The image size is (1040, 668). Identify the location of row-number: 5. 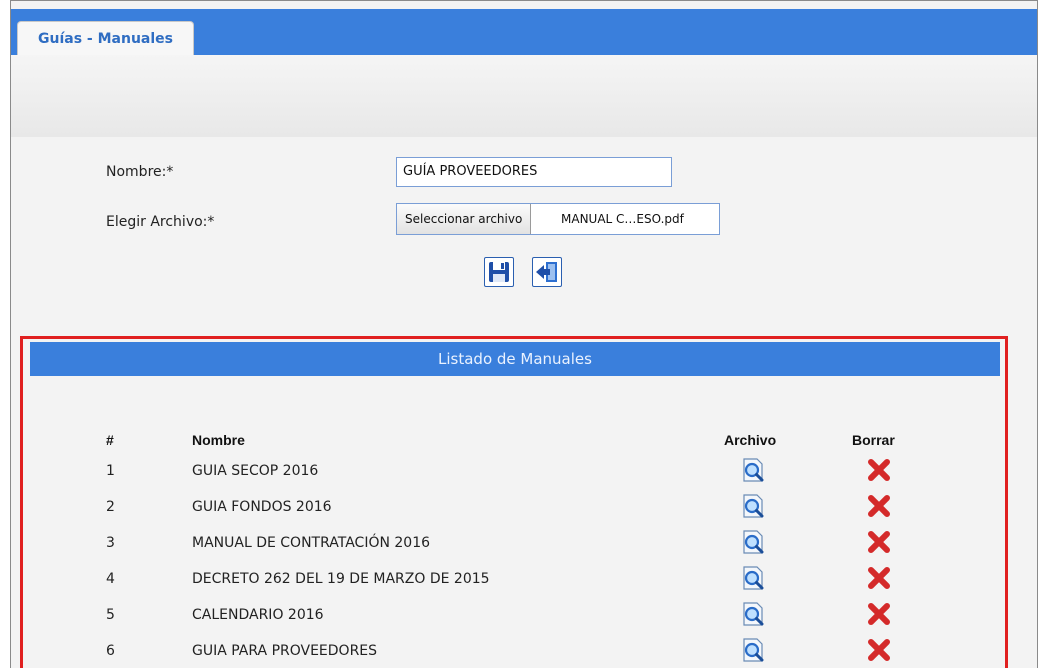
(110, 615).